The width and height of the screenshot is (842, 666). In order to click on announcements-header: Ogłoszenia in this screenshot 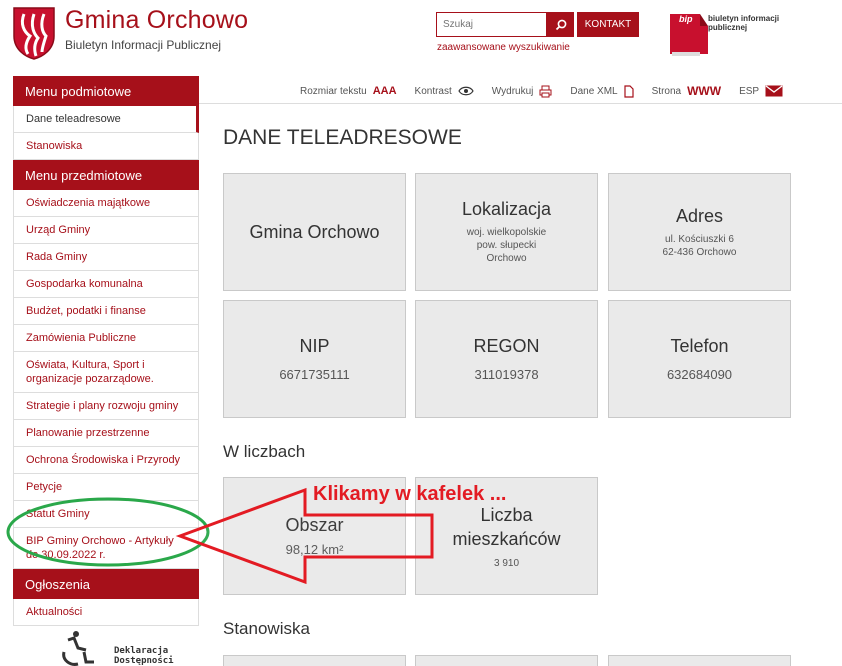, I will do `click(106, 584)`.